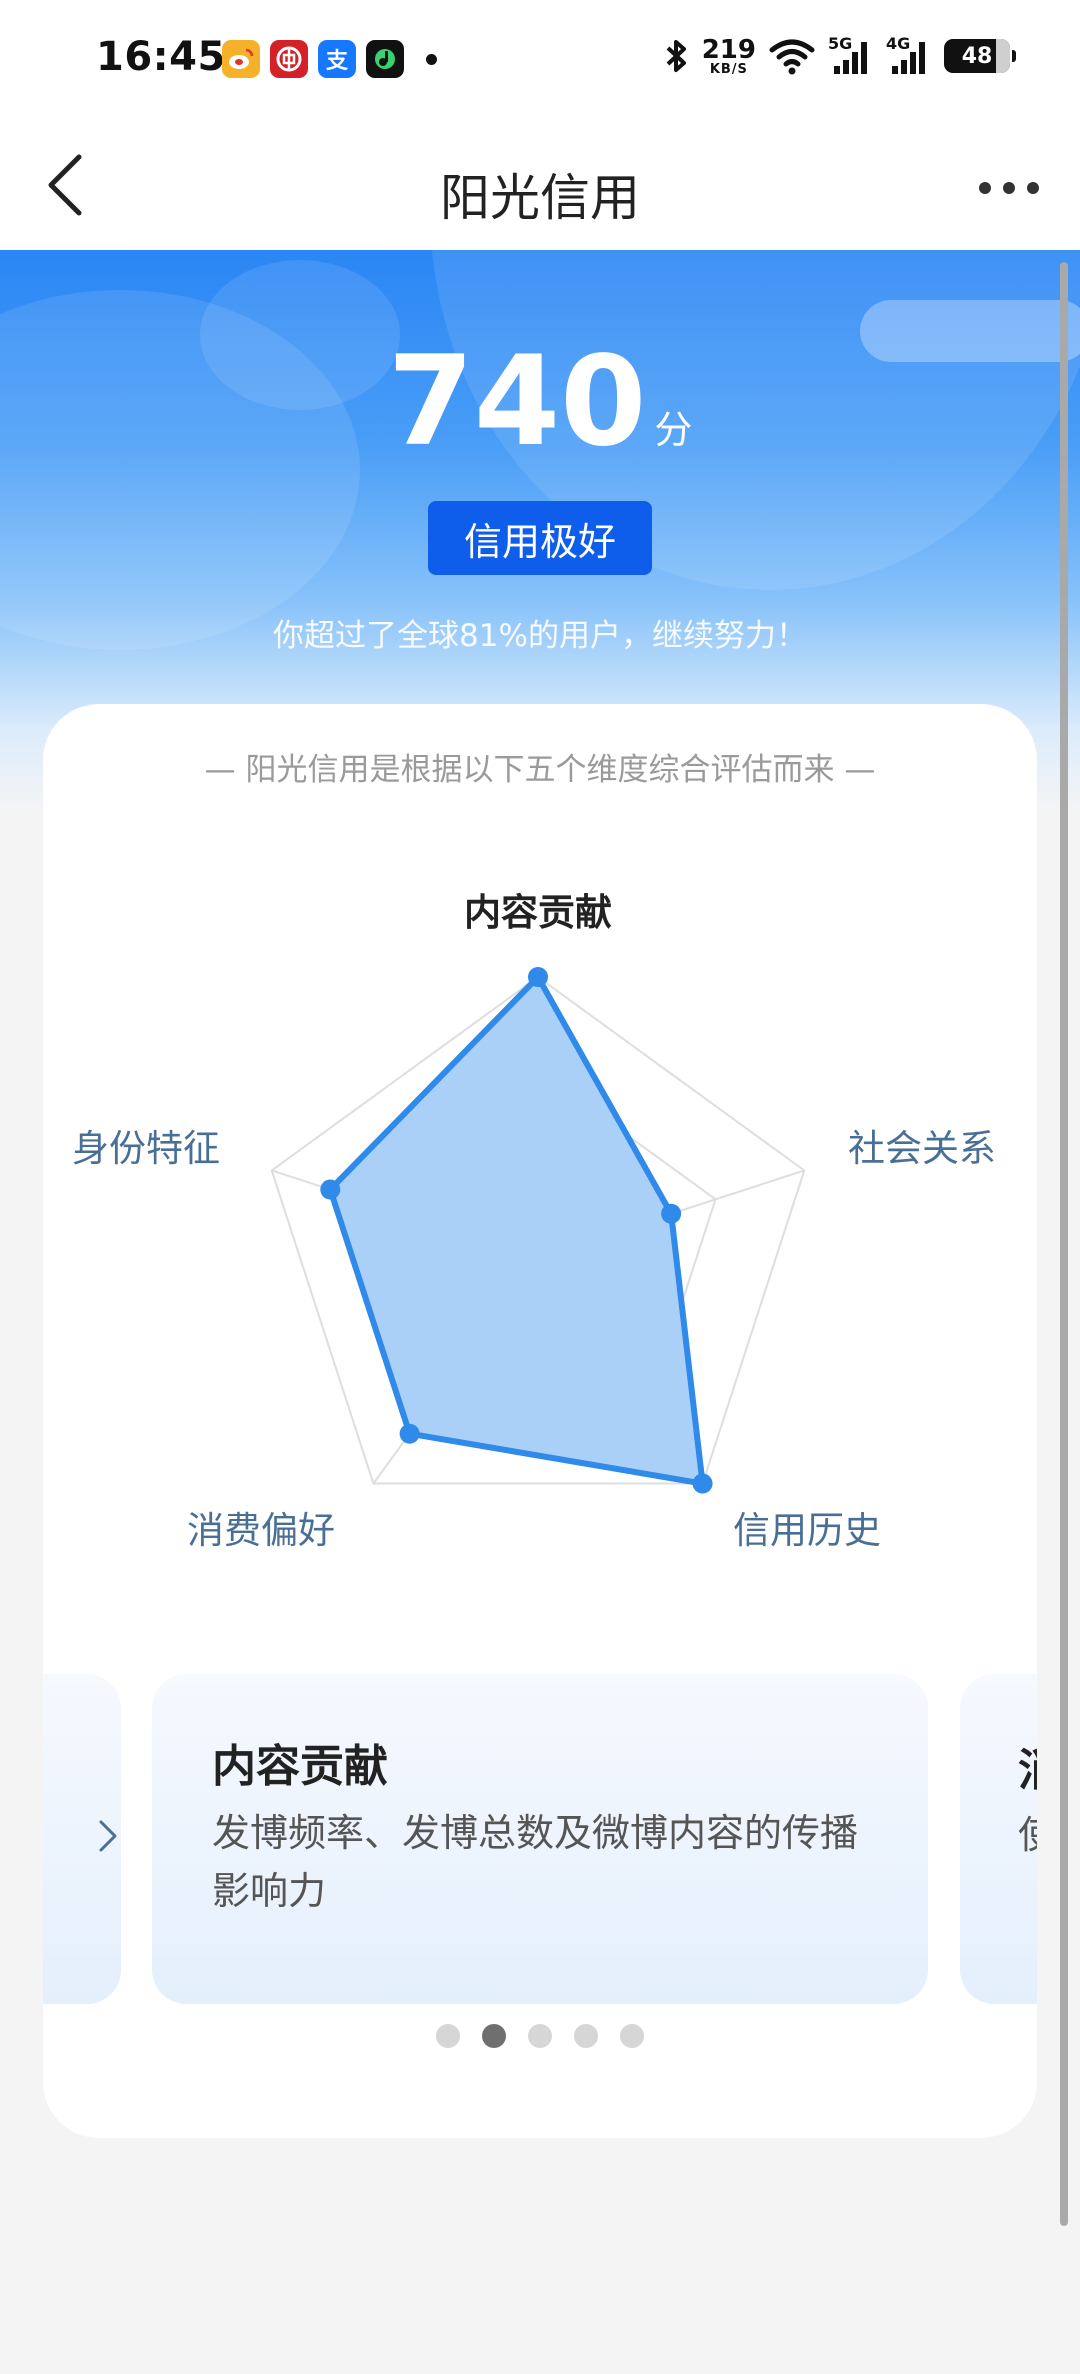 This screenshot has width=1080, height=2374. Describe the element at coordinates (1027, 1831) in the screenshot. I see `slide-next-description: 使` at that location.